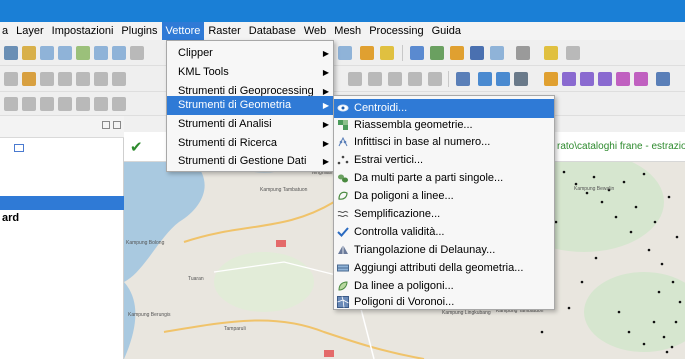 This screenshot has height=359, width=685. I want to click on layers-panel-header, so click(62, 127).